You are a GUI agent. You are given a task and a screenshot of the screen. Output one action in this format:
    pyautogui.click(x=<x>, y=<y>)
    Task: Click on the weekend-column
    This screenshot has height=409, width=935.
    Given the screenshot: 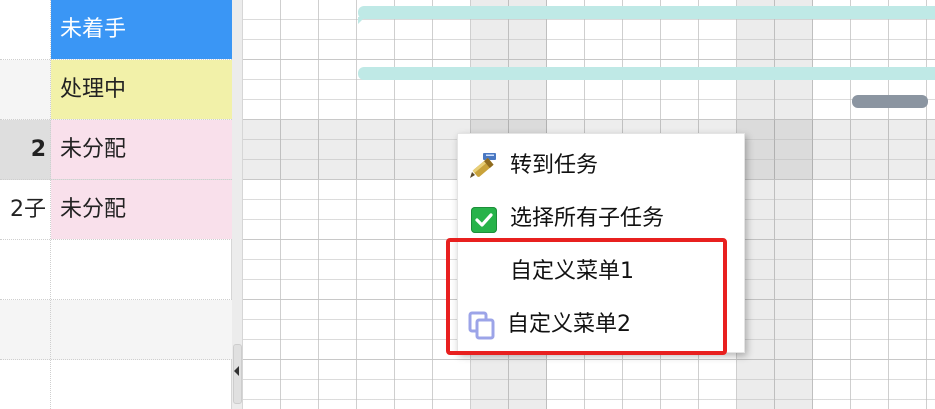 What is the action you would take?
    pyautogui.click(x=775, y=204)
    